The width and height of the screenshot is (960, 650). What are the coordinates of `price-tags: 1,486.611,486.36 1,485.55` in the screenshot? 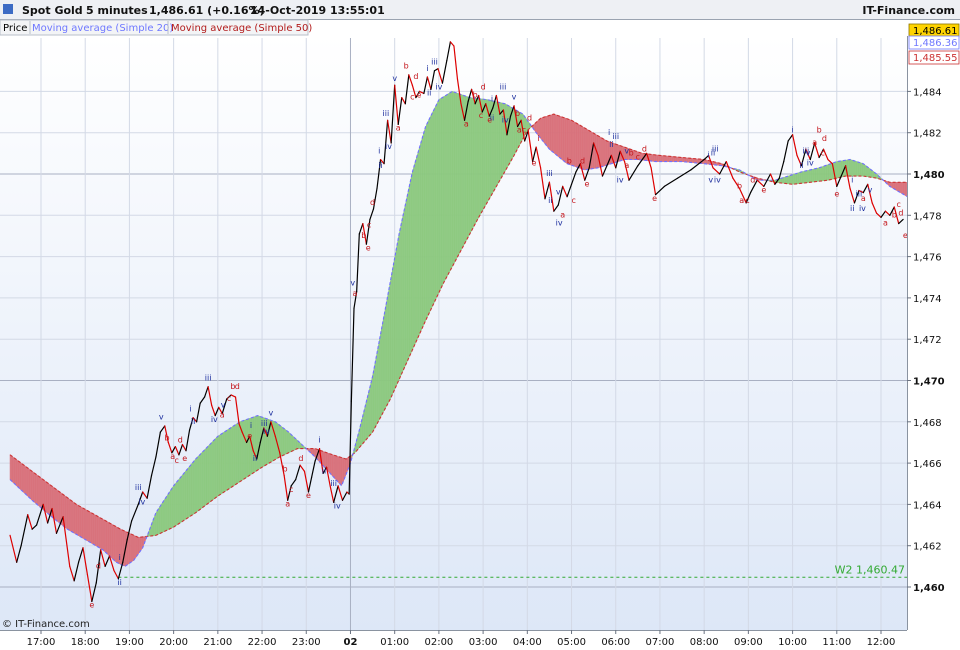 It's located at (934, 44).